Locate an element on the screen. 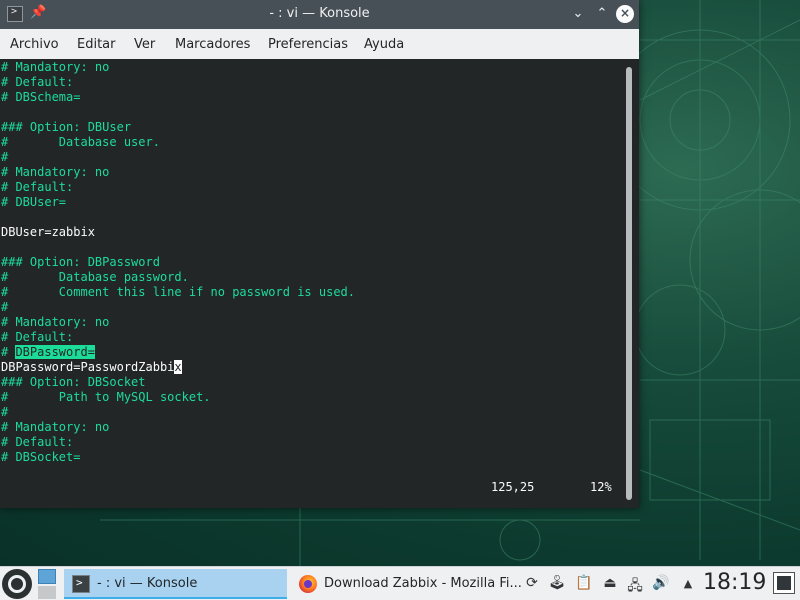 The width and height of the screenshot is (800, 600). terminal-line-text: DBPassword=PasswordZabbi is located at coordinates (88, 367).